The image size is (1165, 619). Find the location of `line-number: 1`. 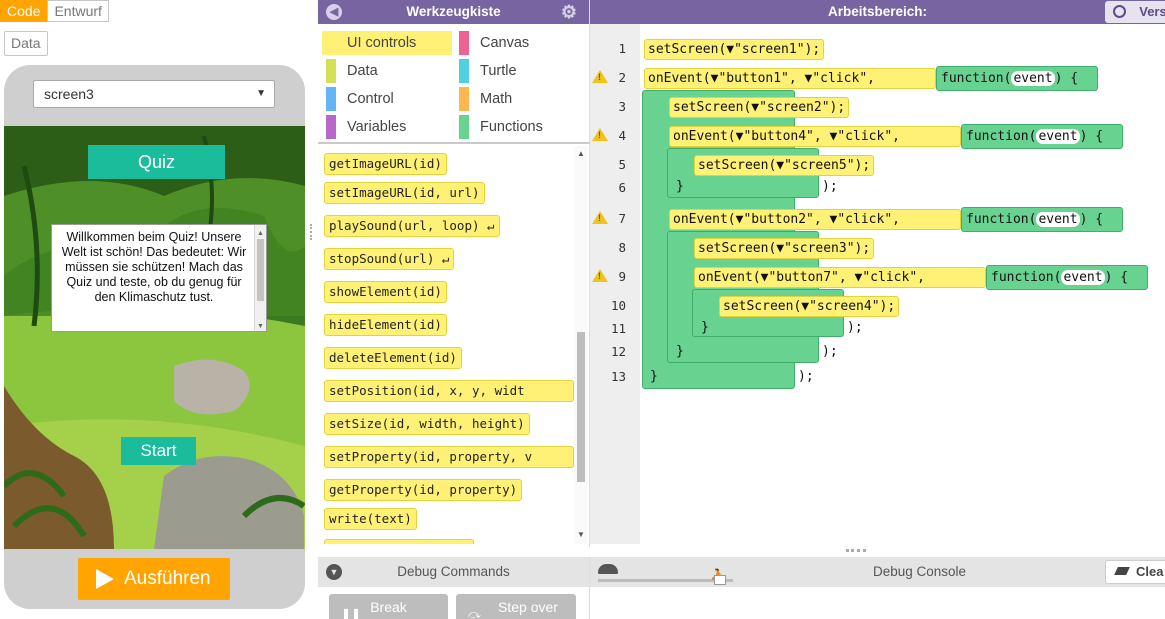

line-number: 1 is located at coordinates (622, 48).